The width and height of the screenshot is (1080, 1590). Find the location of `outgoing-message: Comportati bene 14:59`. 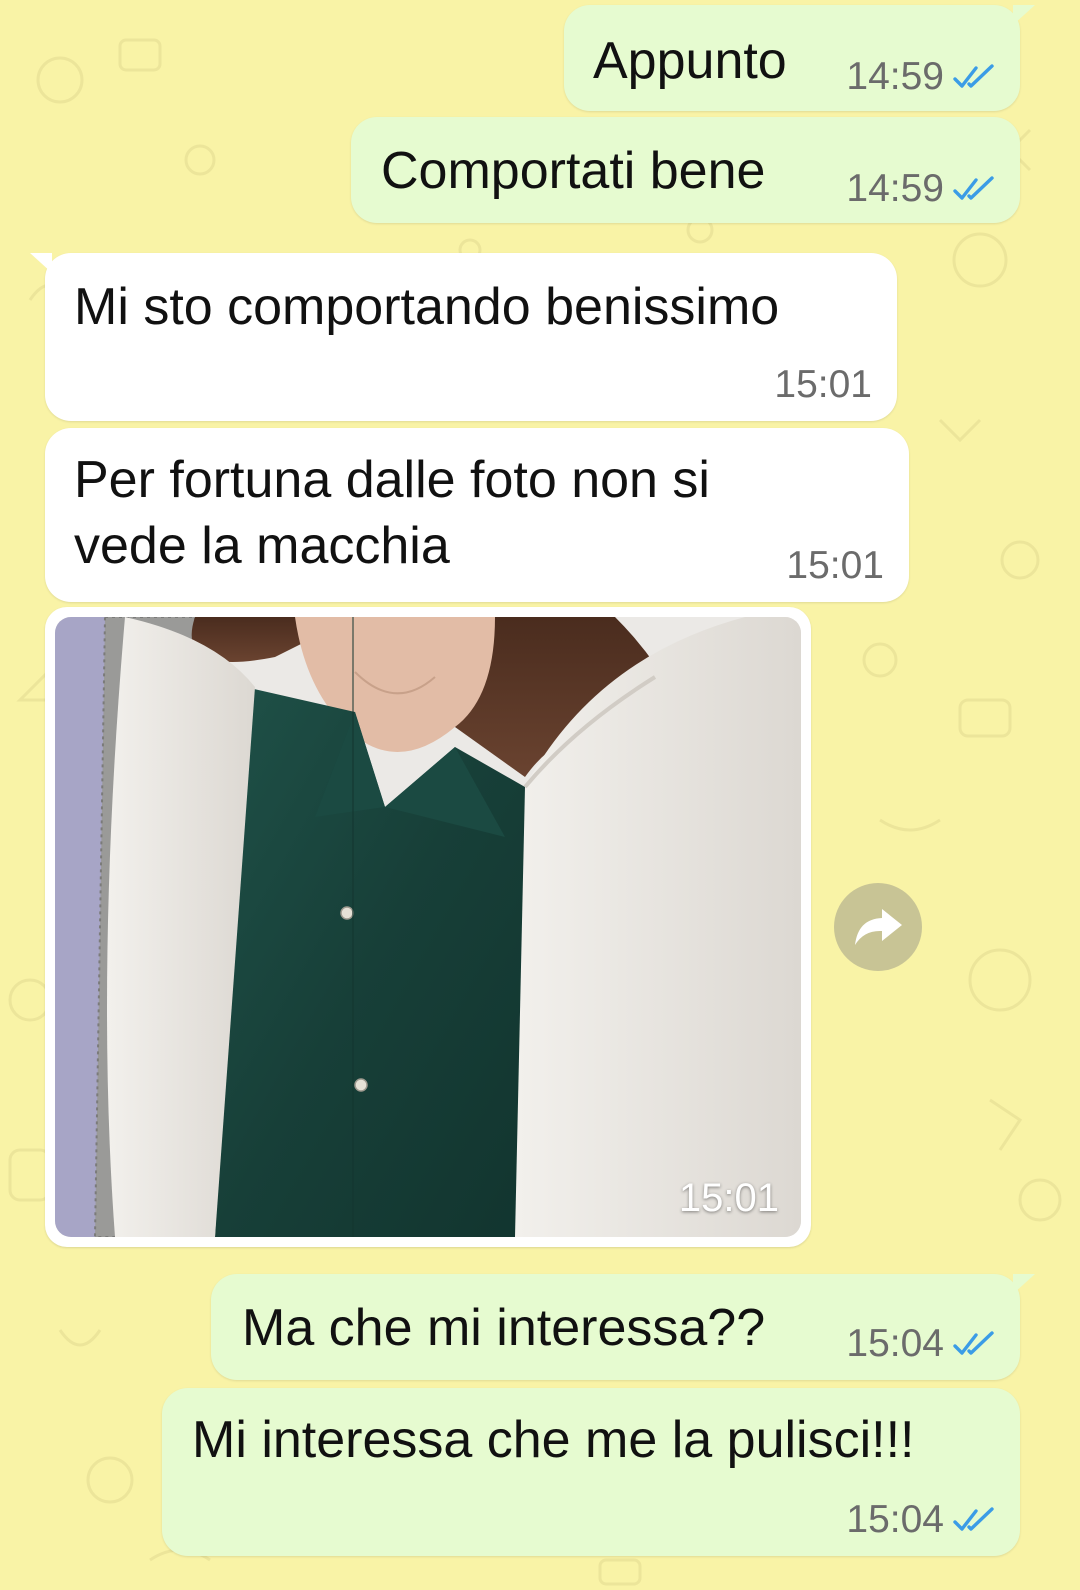

outgoing-message: Comportati bene 14:59 is located at coordinates (685, 170).